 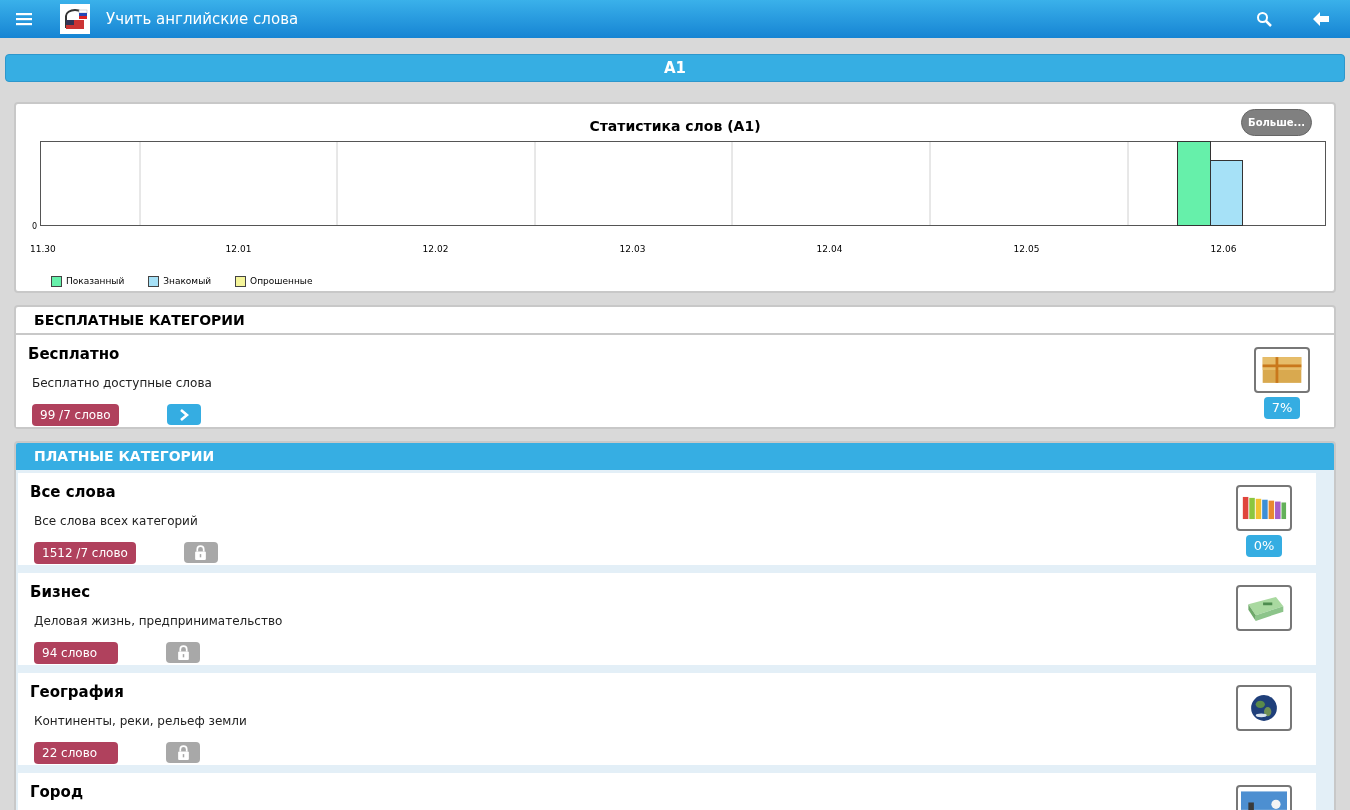 I want to click on category-description: Бесплатно доступные слова, so click(x=122, y=383).